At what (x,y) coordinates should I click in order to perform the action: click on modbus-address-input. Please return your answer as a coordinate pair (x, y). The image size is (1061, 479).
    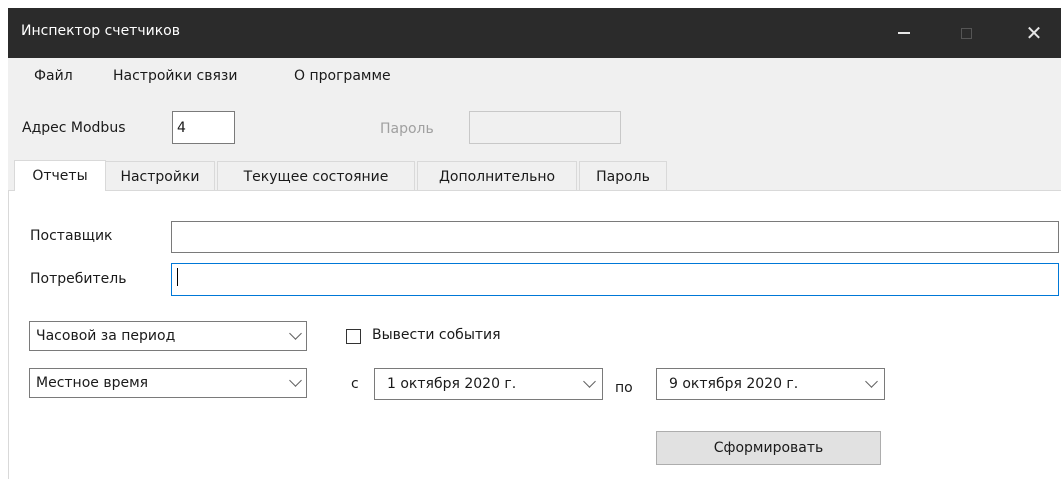
    Looking at the image, I should click on (203, 127).